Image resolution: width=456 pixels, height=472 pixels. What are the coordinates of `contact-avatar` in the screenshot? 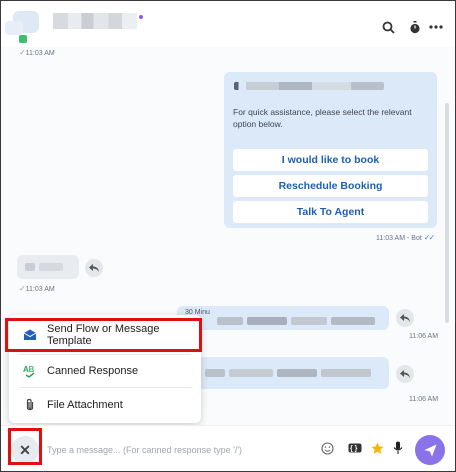 It's located at (23, 27).